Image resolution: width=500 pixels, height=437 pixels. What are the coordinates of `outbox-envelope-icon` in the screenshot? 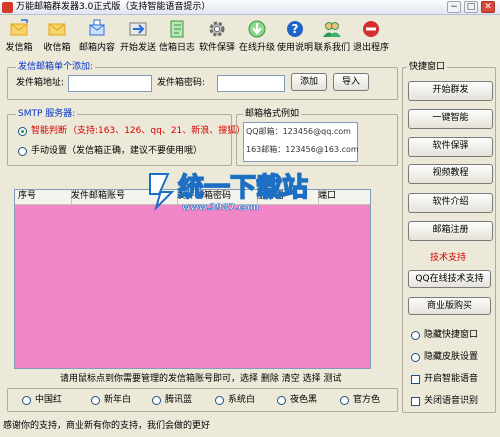 It's located at (19, 29).